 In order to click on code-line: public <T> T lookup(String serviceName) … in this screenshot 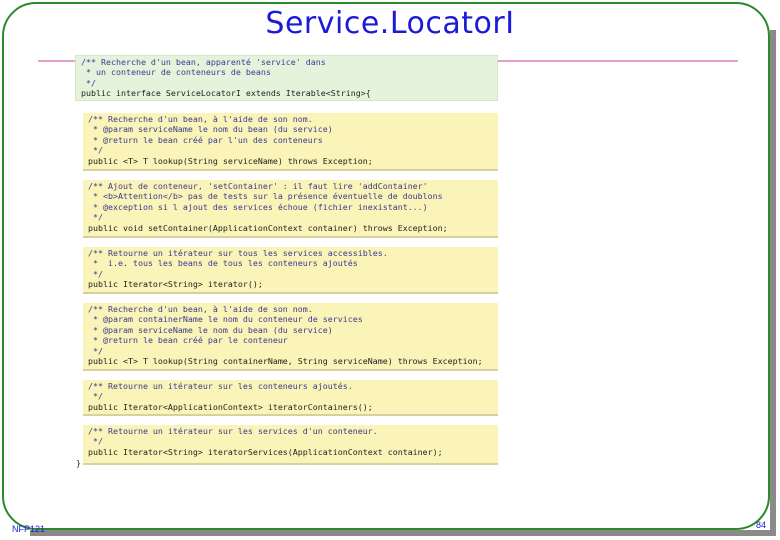, I will do `click(230, 160)`.